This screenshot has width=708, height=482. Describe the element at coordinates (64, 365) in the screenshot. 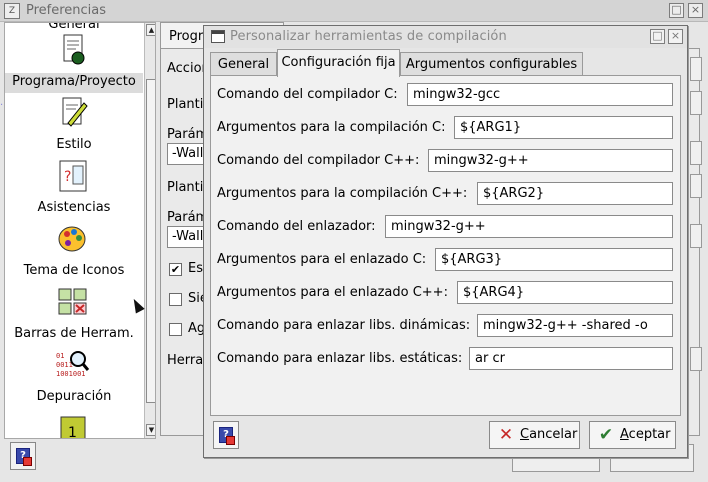

I see `svg-text: 0011` at that location.